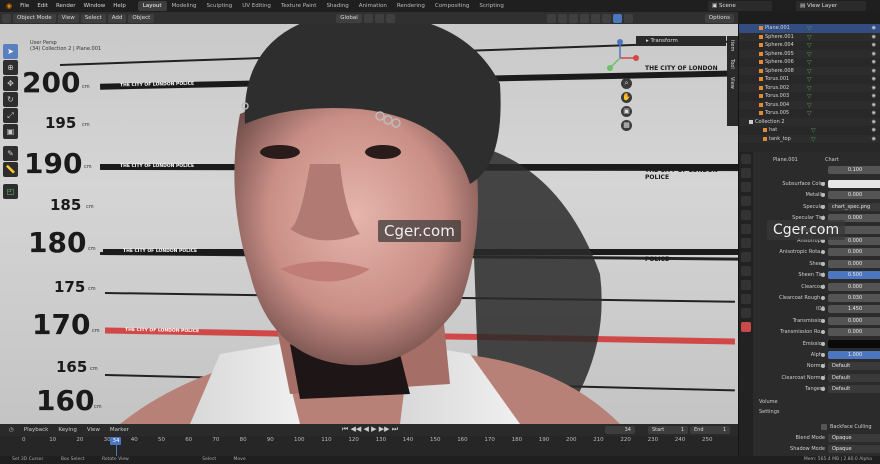 The image size is (880, 464). What do you see at coordinates (379, 18) in the screenshot?
I see `snap-icon` at bounding box center [379, 18].